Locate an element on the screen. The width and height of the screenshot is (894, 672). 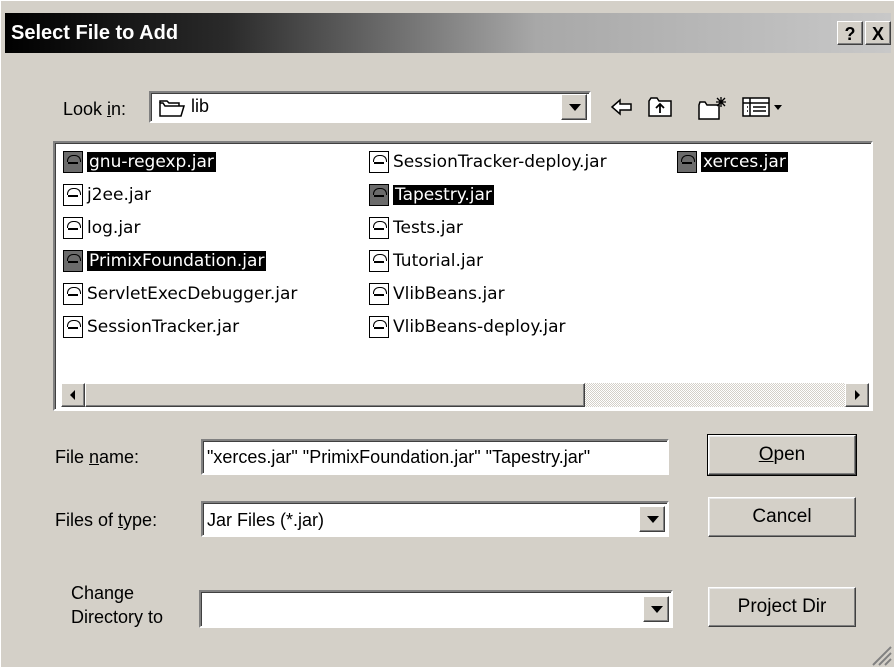
file-list-item: Tapestry.jar is located at coordinates (431, 195).